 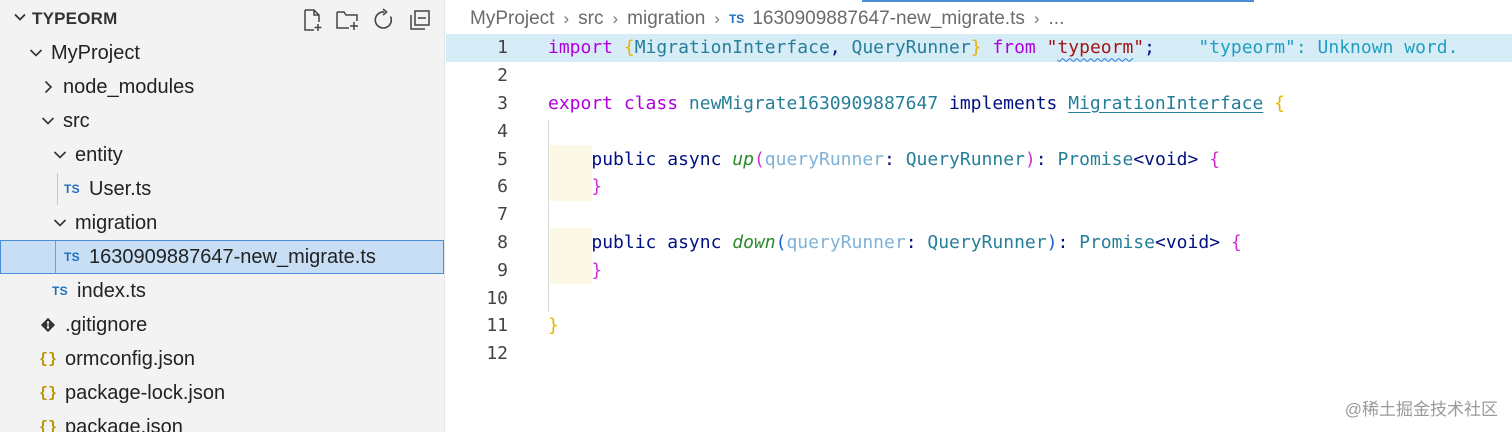 What do you see at coordinates (1058, 1) in the screenshot?
I see `active-tab-indicator` at bounding box center [1058, 1].